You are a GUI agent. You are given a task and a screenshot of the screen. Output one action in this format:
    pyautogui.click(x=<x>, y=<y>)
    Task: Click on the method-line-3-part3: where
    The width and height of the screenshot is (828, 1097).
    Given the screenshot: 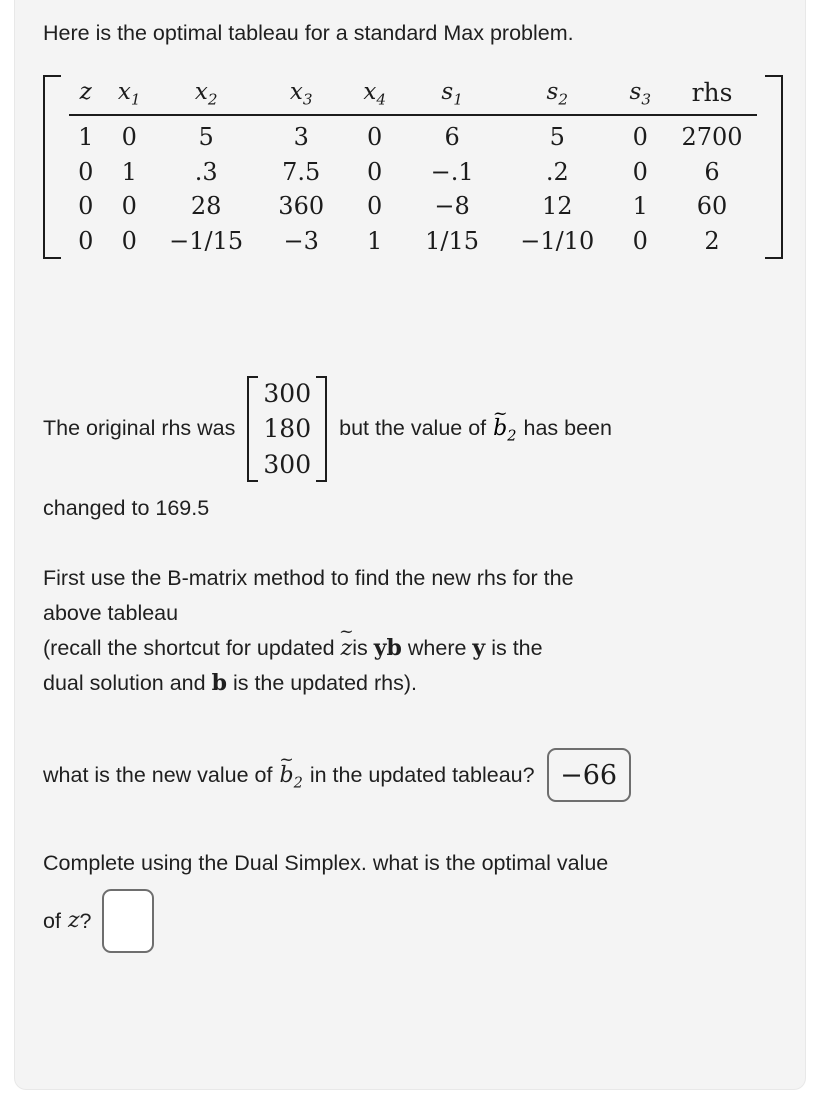 What is the action you would take?
    pyautogui.click(x=437, y=647)
    